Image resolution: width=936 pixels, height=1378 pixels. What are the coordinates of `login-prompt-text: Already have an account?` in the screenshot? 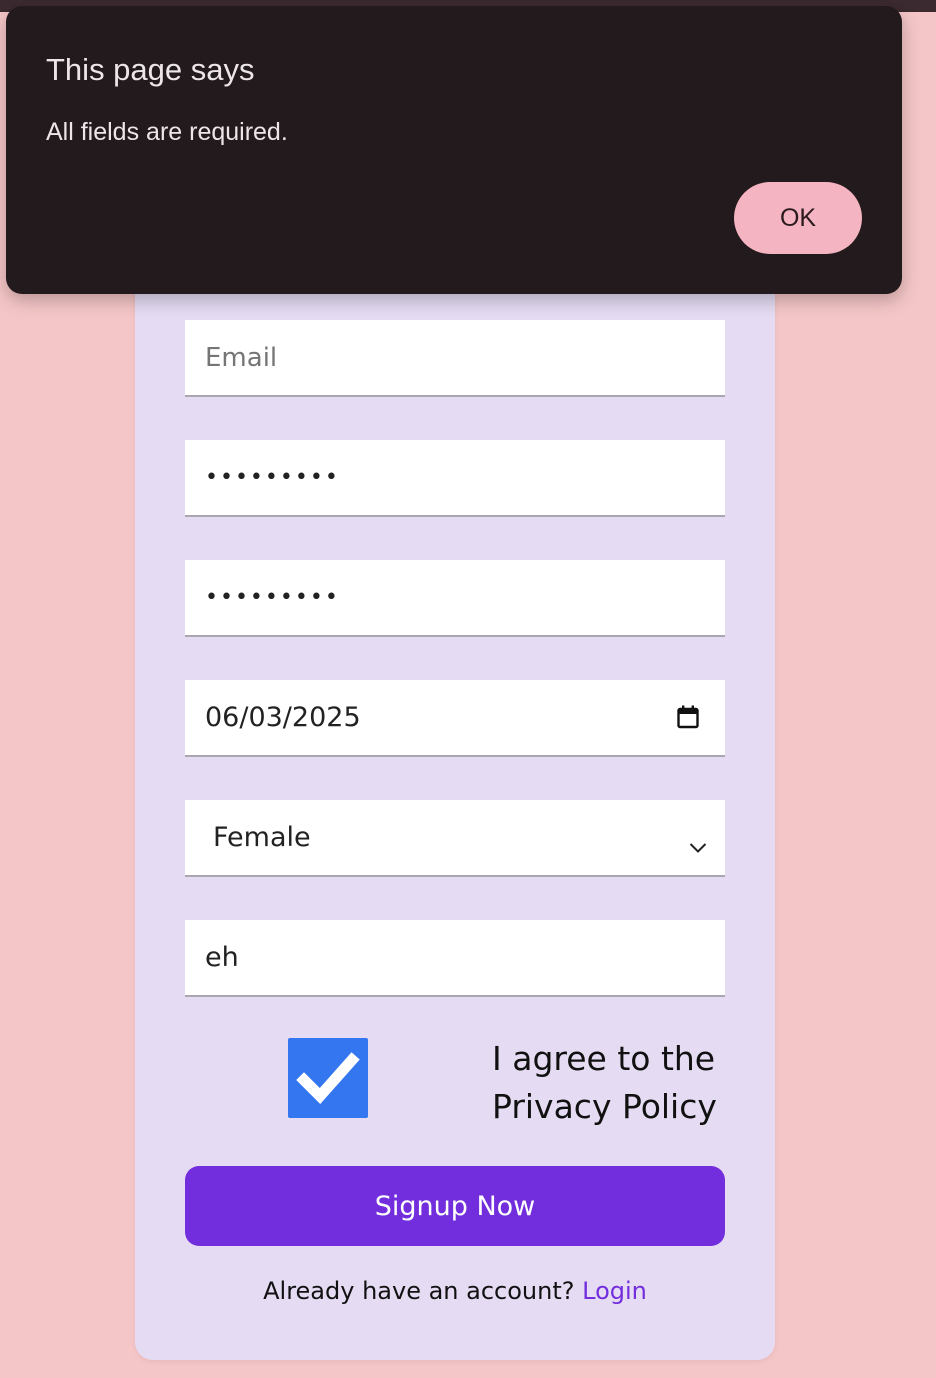 It's located at (419, 1291).